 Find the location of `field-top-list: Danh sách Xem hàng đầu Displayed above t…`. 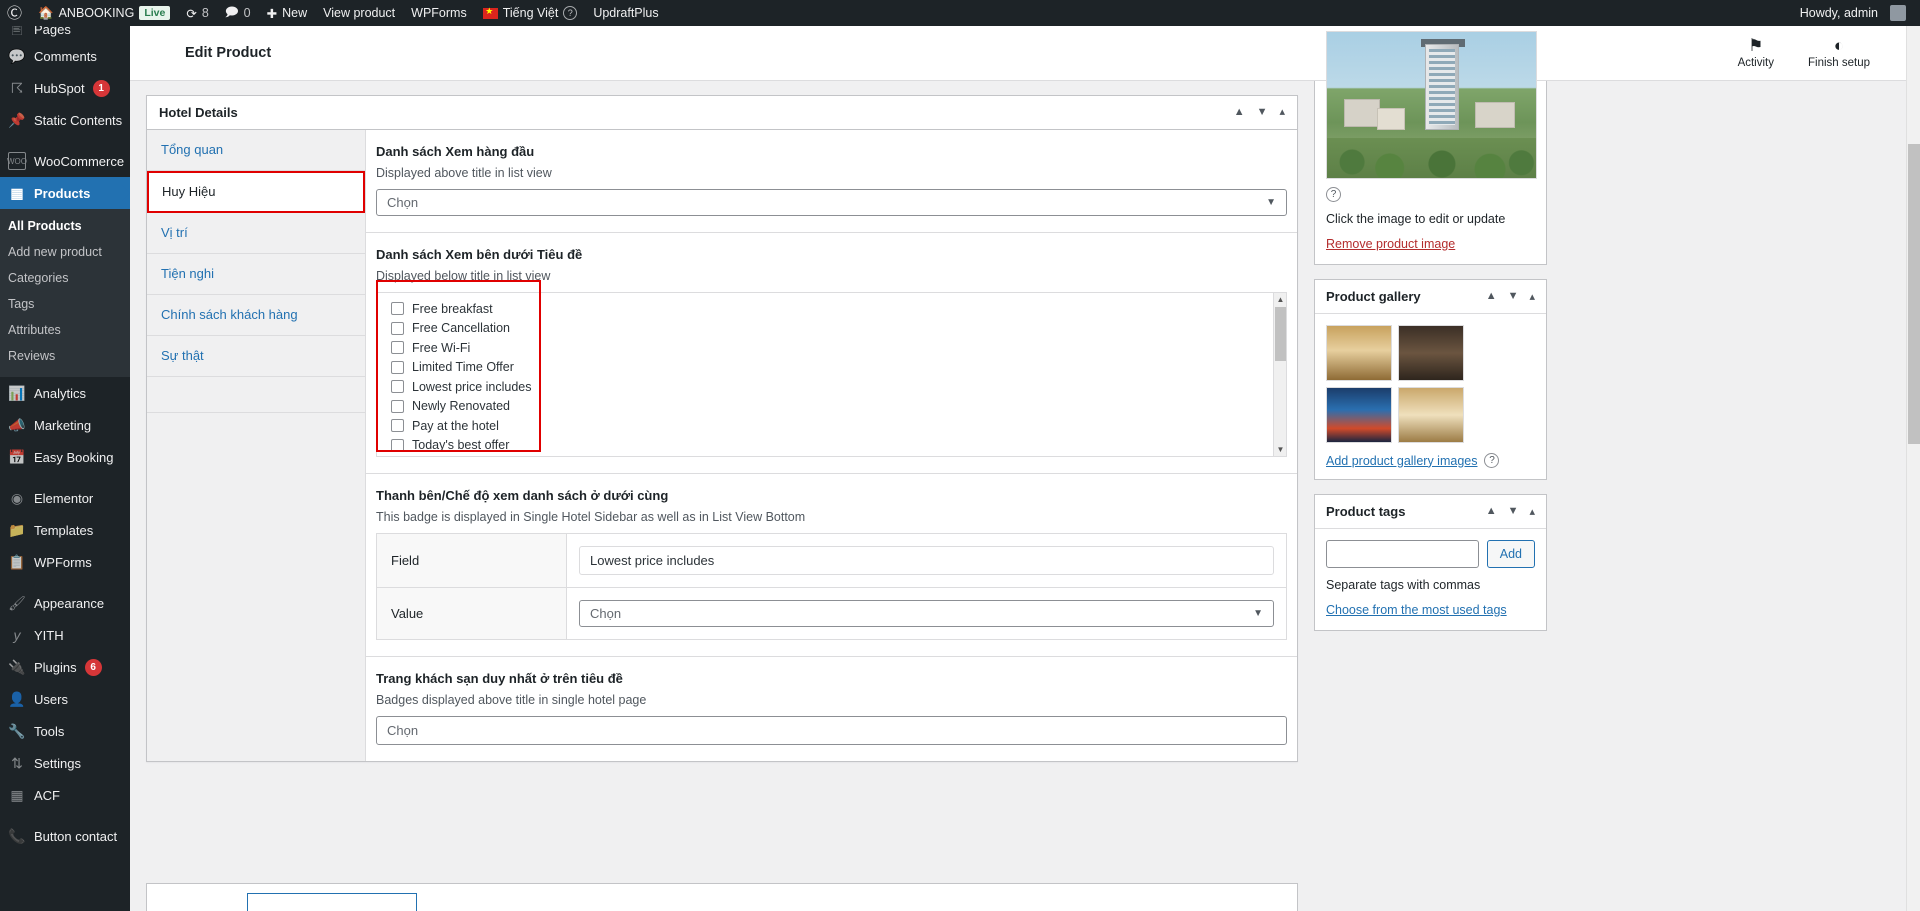

field-top-list: Danh sách Xem hàng đầu Displayed above t… is located at coordinates (831, 181).